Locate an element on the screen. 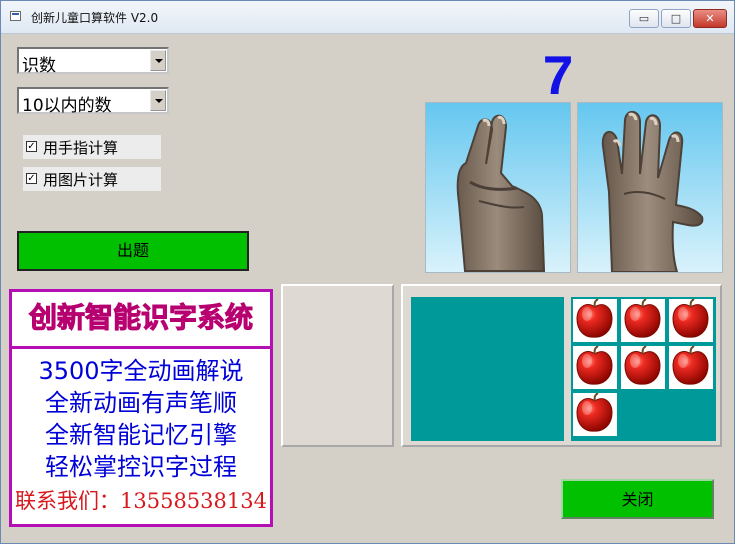 The width and height of the screenshot is (735, 544). five-finger-hand-icon is located at coordinates (652, 191).